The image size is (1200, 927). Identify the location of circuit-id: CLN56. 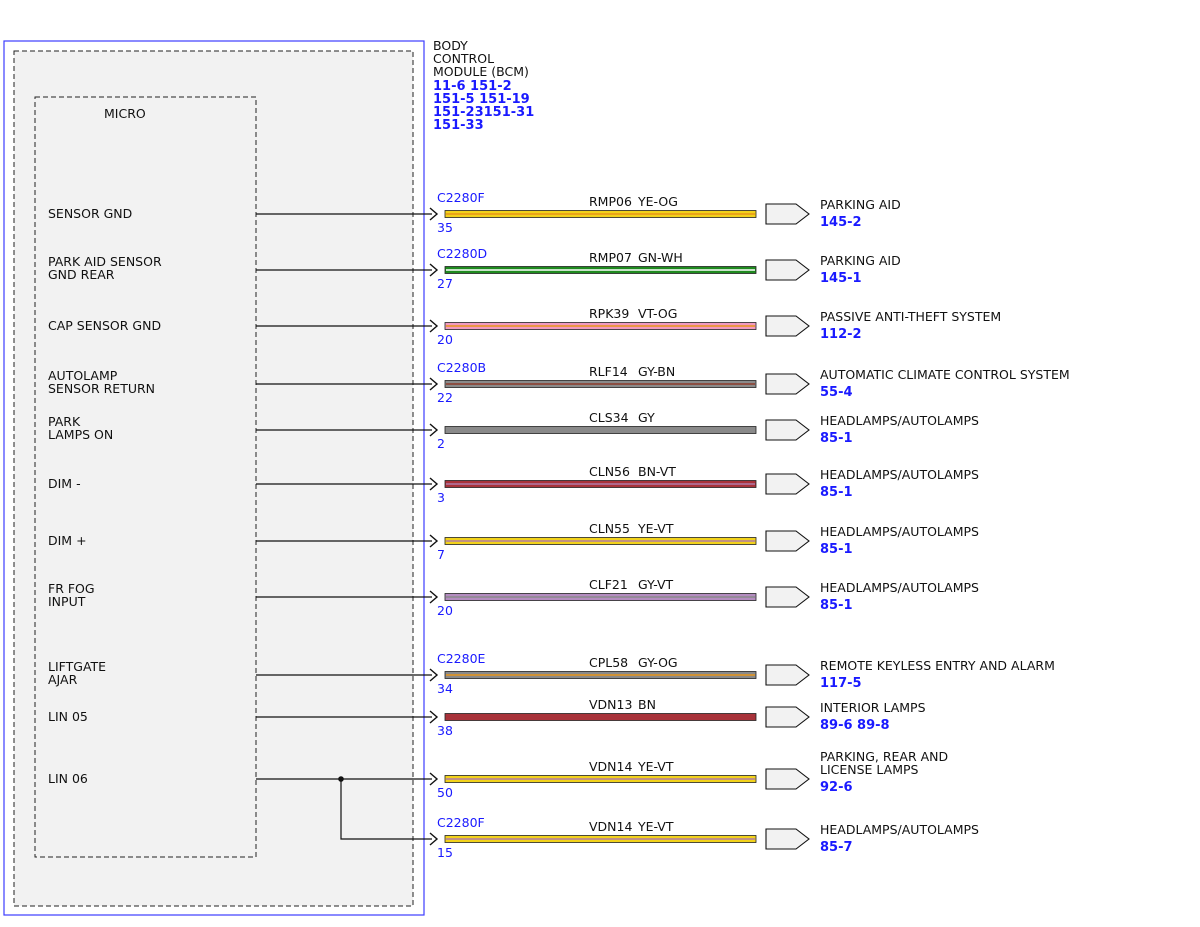
(609, 471).